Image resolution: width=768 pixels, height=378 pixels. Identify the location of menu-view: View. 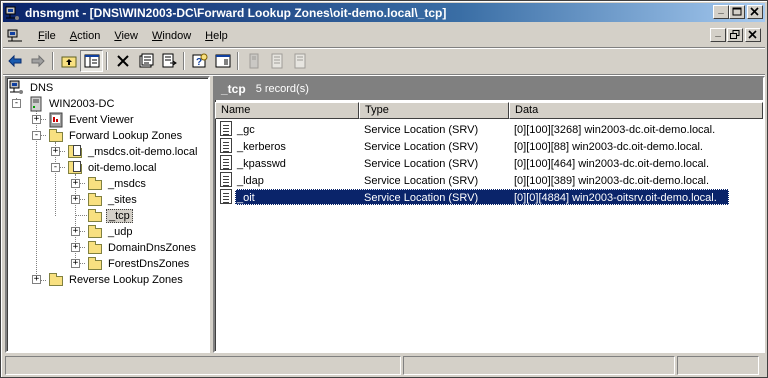
(126, 36).